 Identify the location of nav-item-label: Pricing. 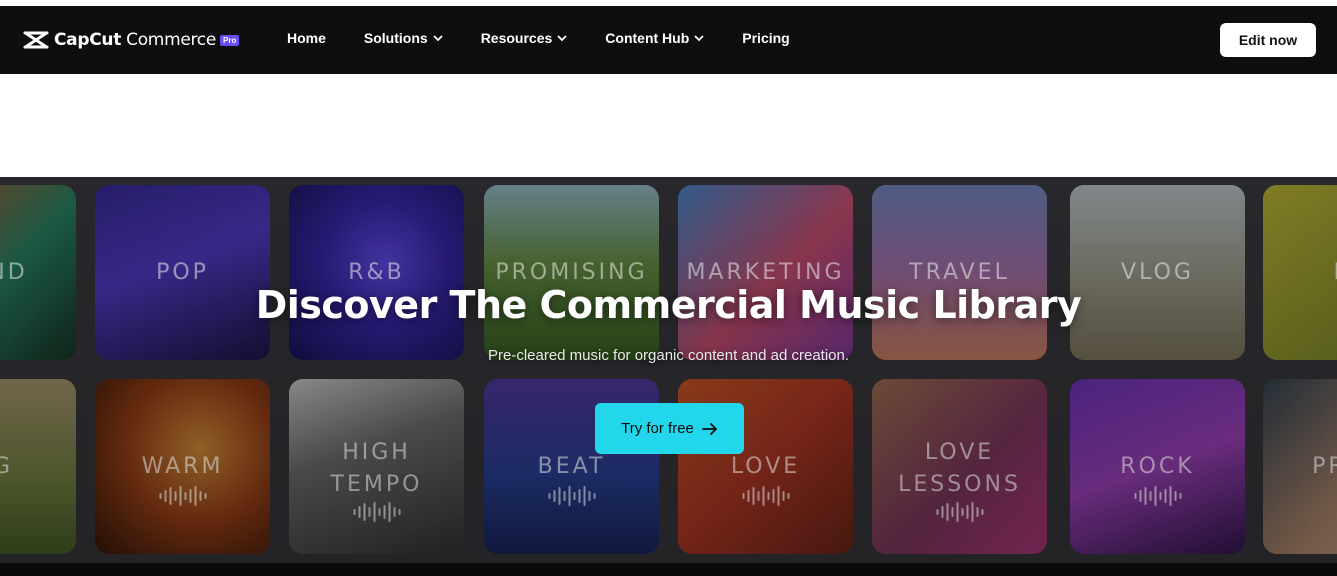
(766, 38).